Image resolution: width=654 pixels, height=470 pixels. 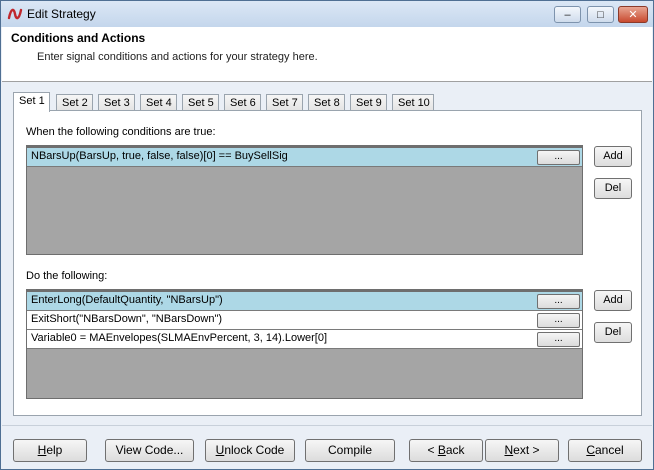 I want to click on maximize-button: □, so click(x=600, y=14).